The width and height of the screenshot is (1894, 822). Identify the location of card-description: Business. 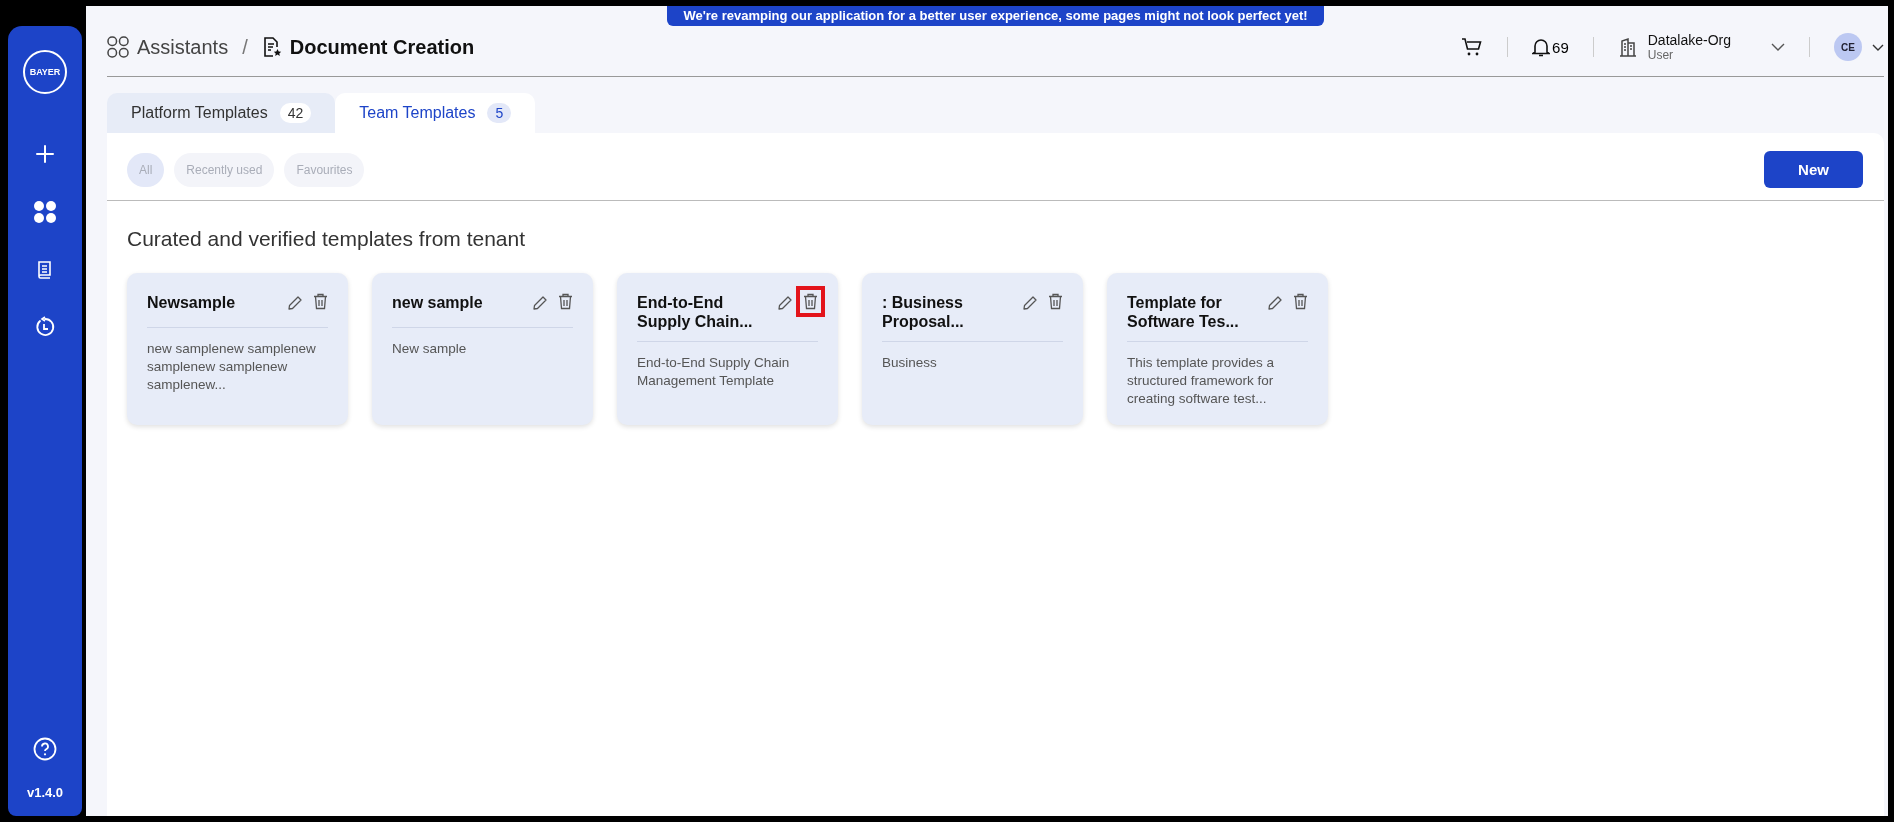
(910, 363).